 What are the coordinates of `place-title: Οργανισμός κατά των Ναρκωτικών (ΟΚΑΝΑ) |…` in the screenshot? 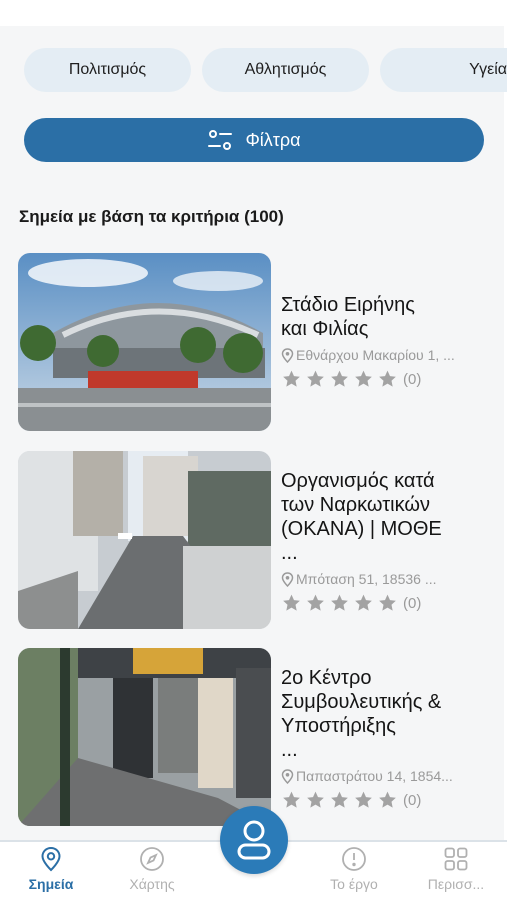 It's located at (381, 517).